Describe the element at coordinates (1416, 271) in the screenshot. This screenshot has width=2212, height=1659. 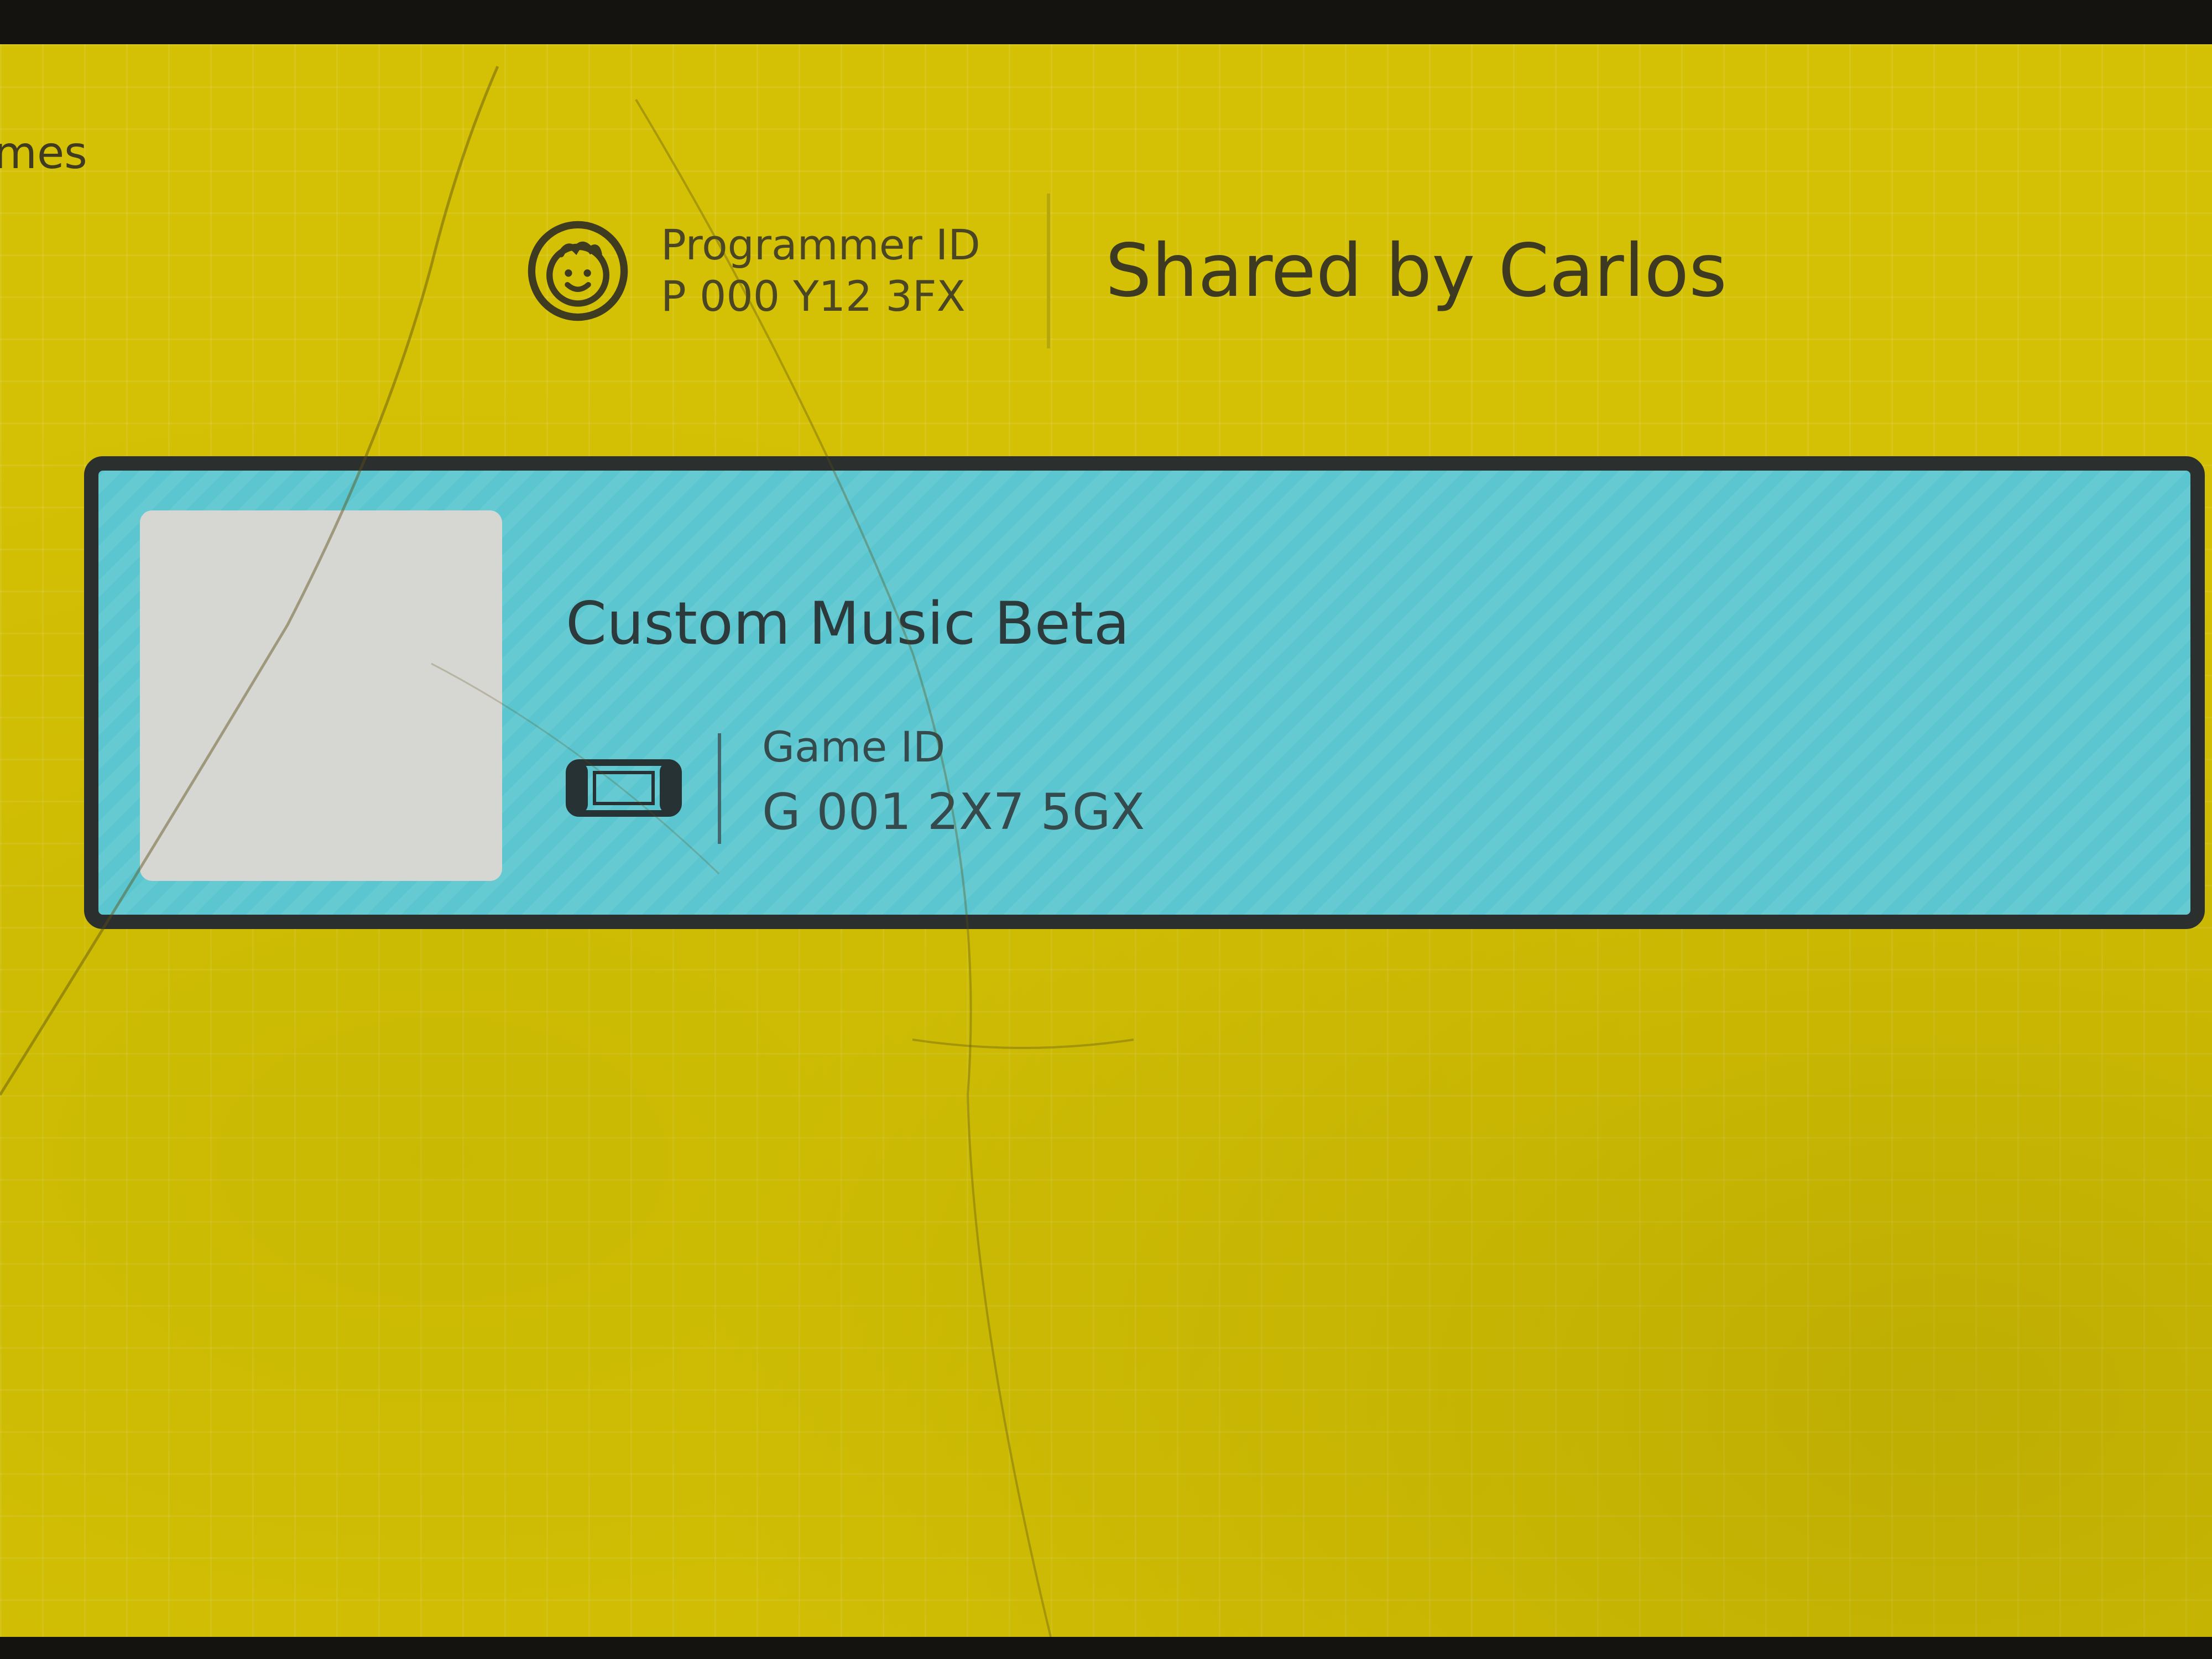
I see `shared-by-title: Shared by Carlos` at that location.